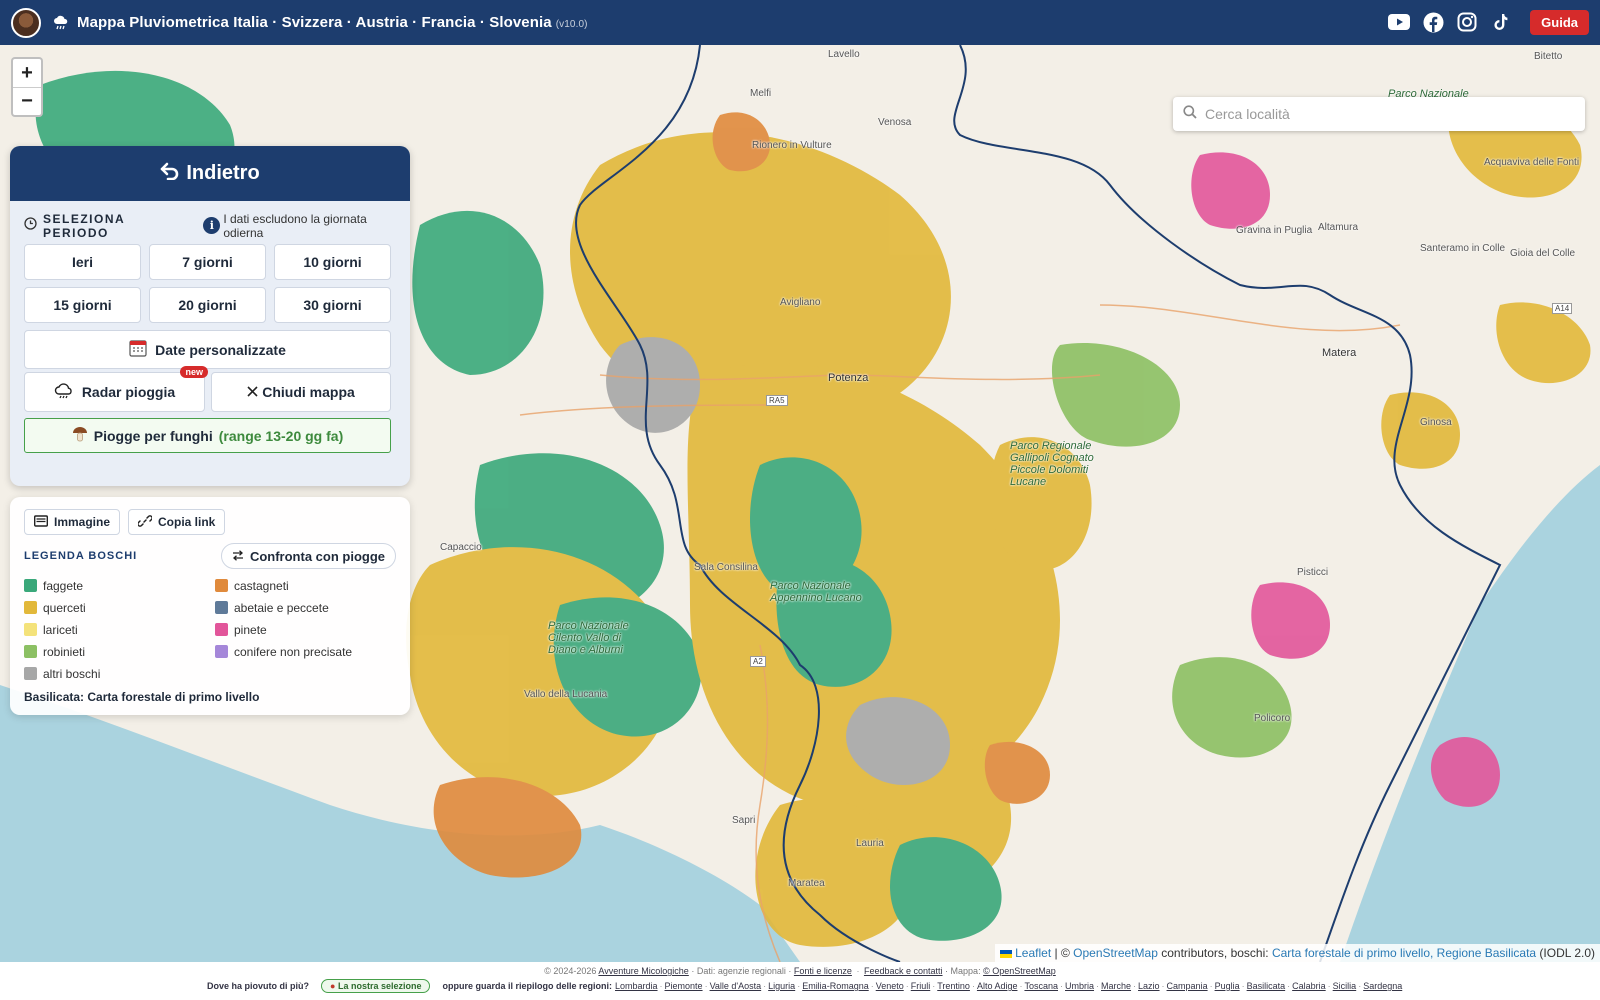 This screenshot has height=1000, width=1600. I want to click on region-link: Sicilia, so click(1345, 986).